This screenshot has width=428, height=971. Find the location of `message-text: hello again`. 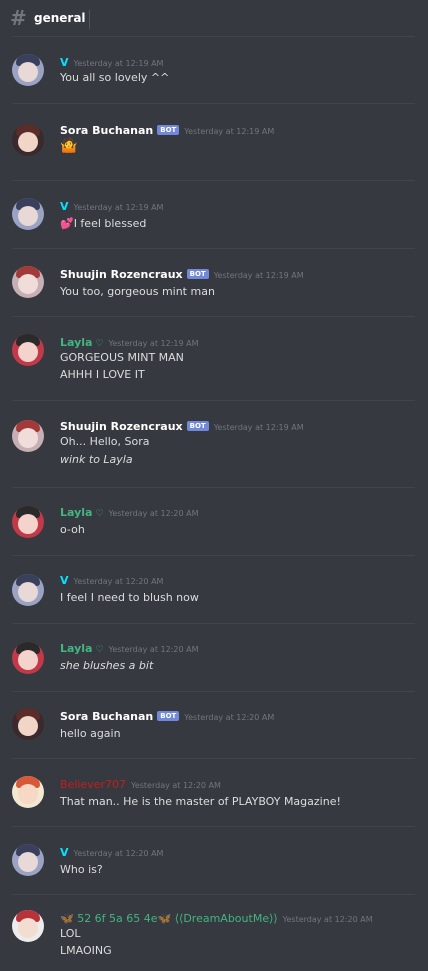

message-text: hello again is located at coordinates (90, 733).